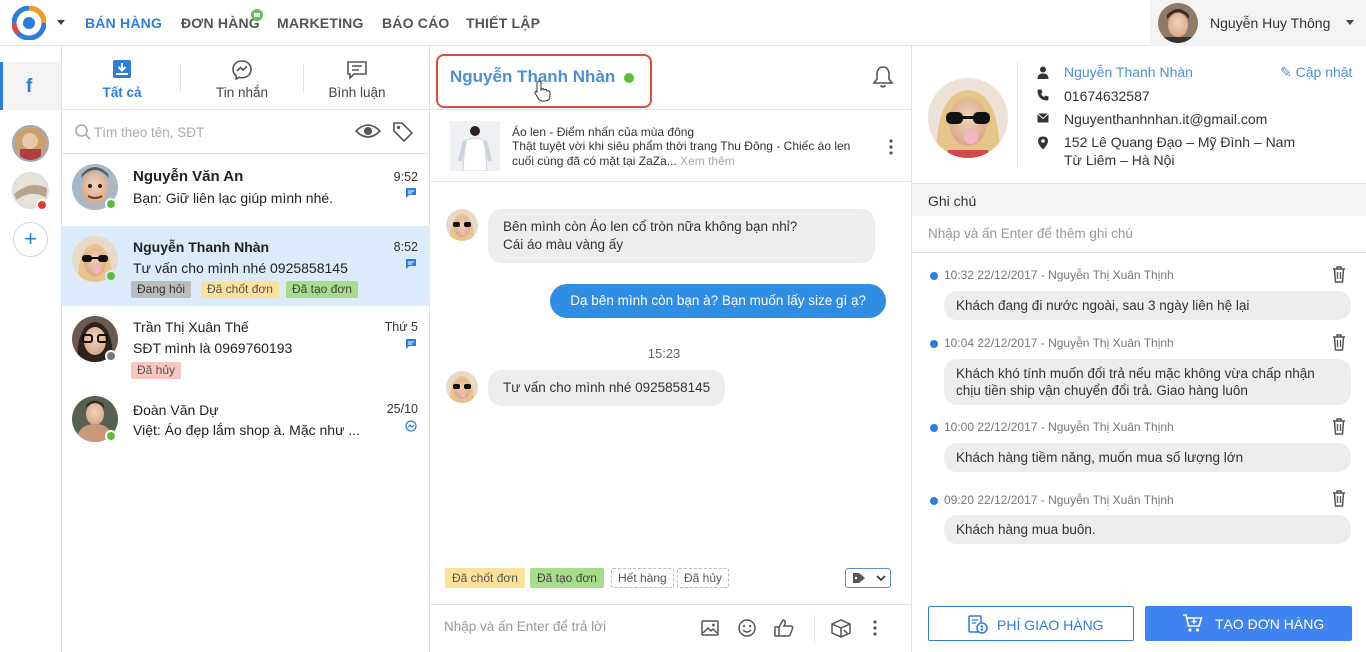 The image size is (1366, 652). I want to click on nav-thiet-lap: THIẾT LẬP, so click(503, 23).